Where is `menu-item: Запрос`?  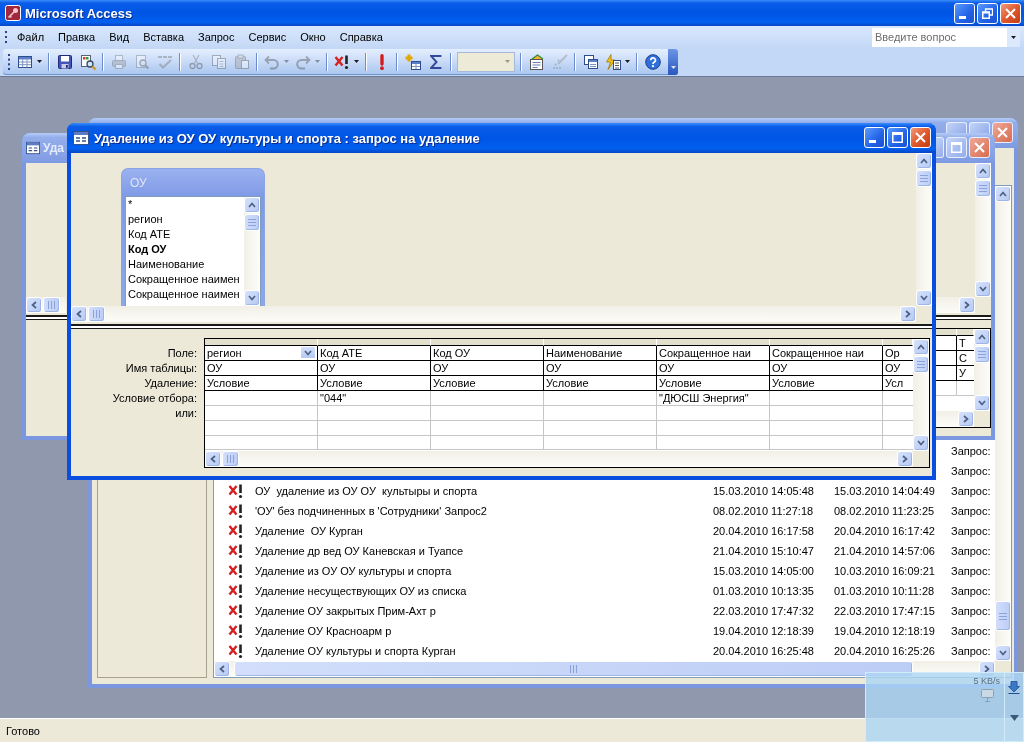
menu-item: Запрос is located at coordinates (216, 37).